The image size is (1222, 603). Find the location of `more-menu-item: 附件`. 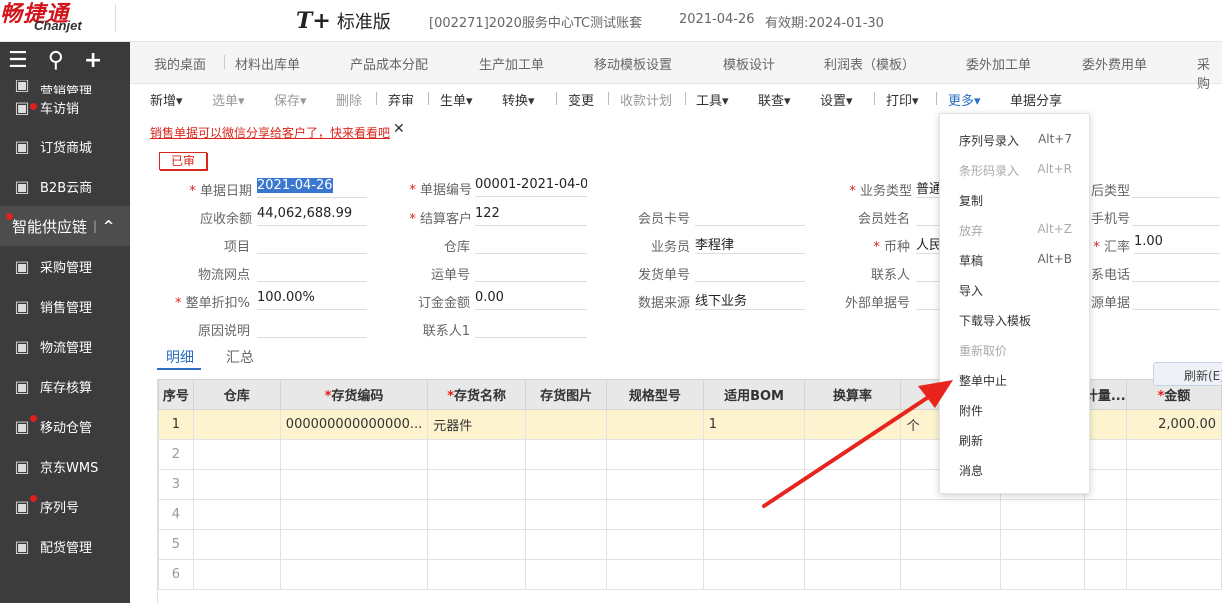

more-menu-item: 附件 is located at coordinates (1016, 410).